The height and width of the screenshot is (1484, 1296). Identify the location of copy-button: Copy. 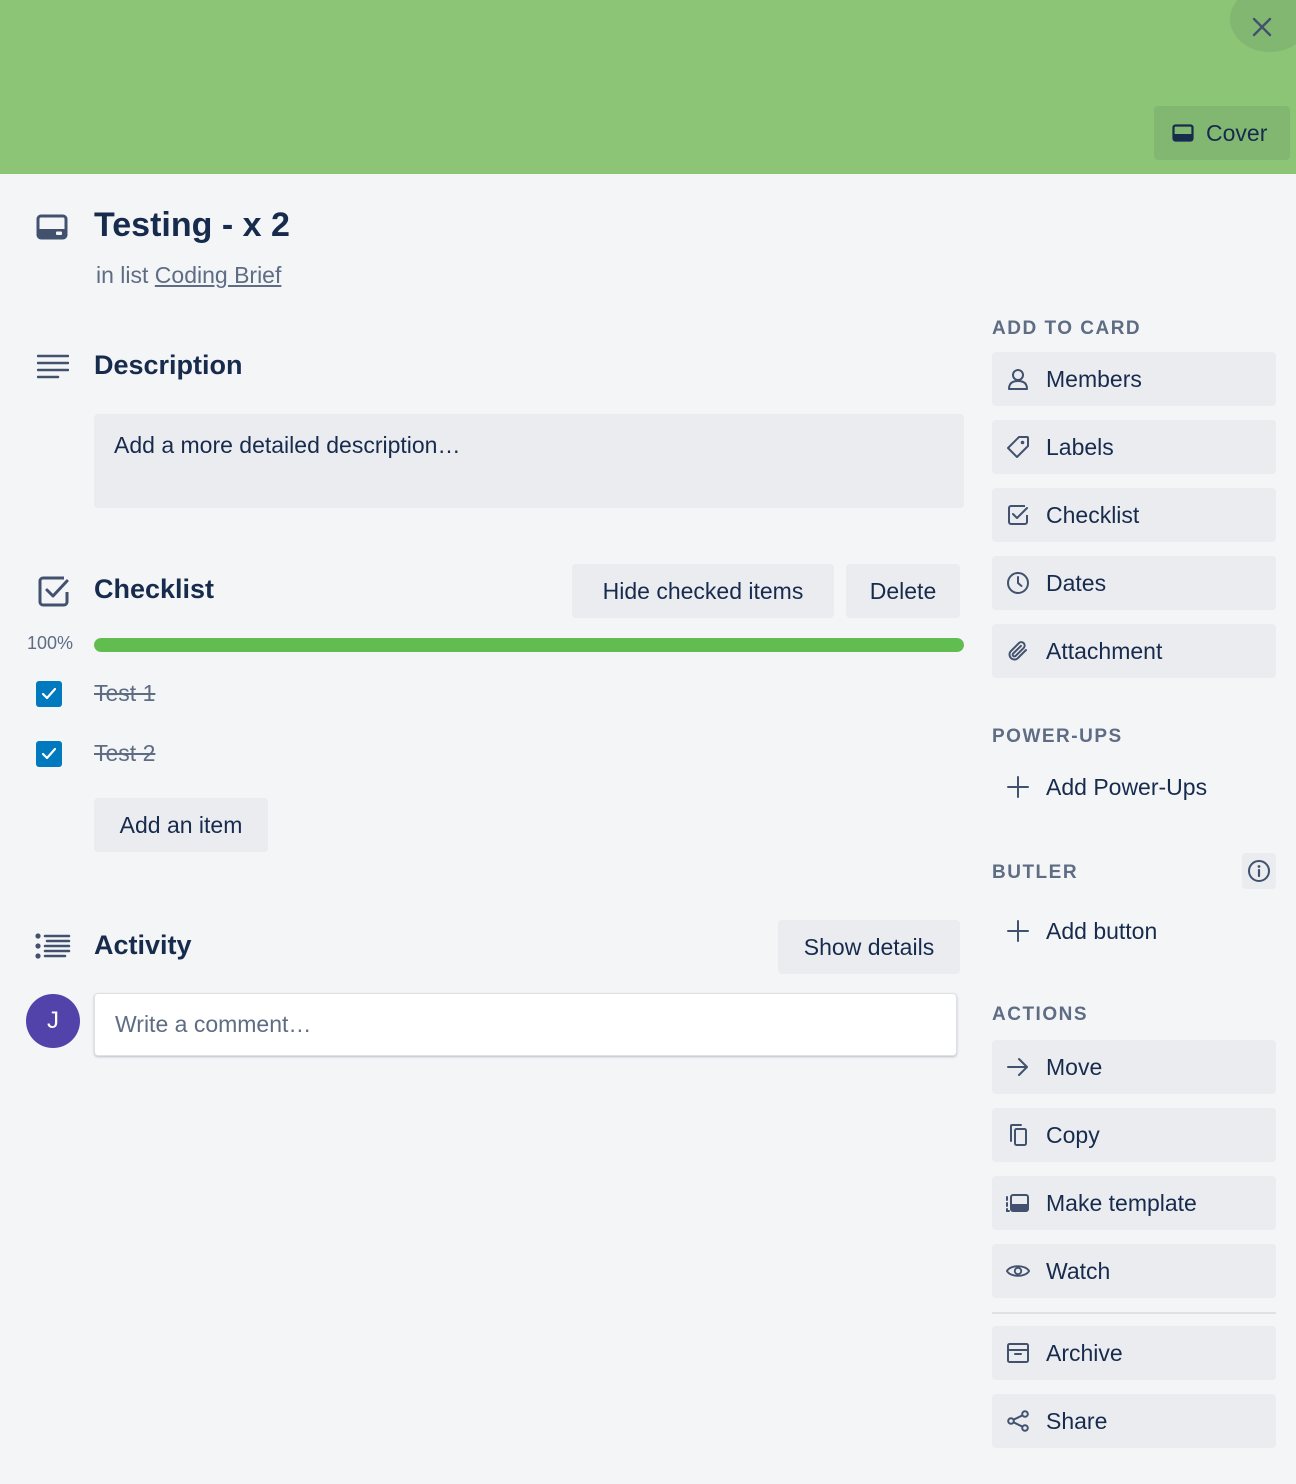
(1134, 1135).